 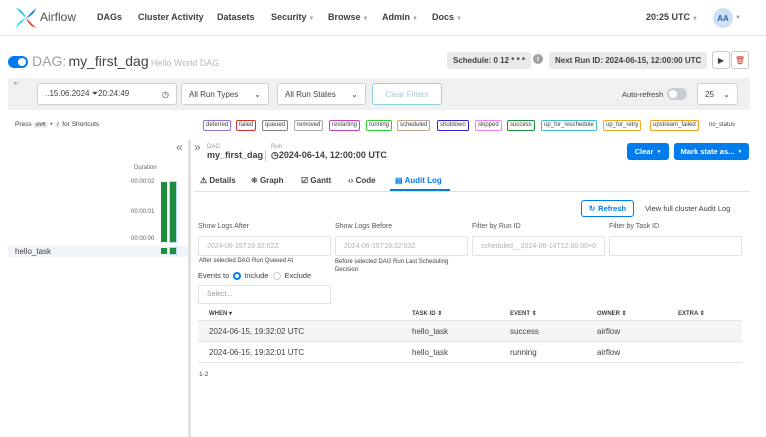 I want to click on nav-browse: Browse ▼, so click(x=348, y=17).